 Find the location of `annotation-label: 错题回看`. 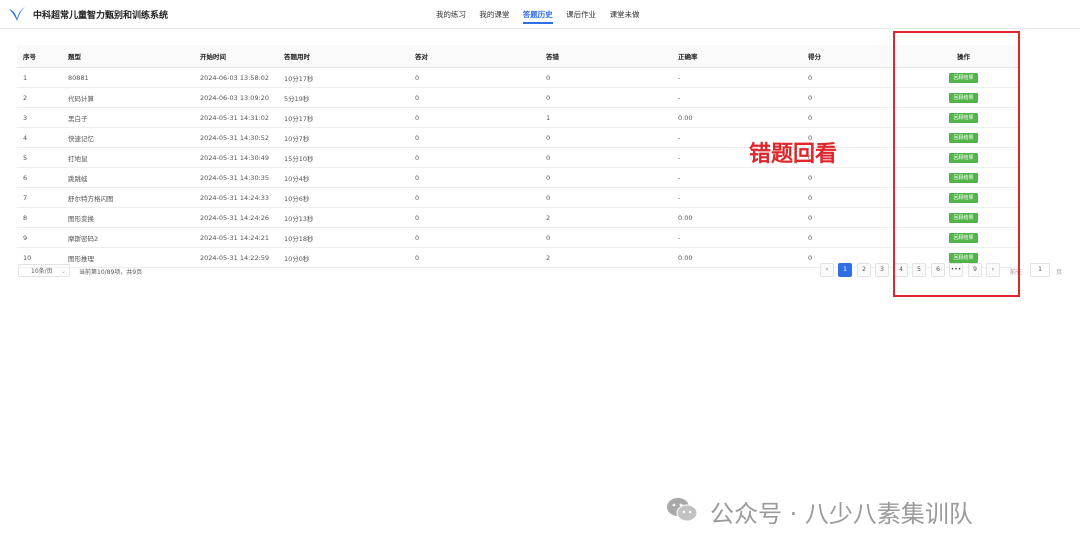

annotation-label: 错题回看 is located at coordinates (793, 154).